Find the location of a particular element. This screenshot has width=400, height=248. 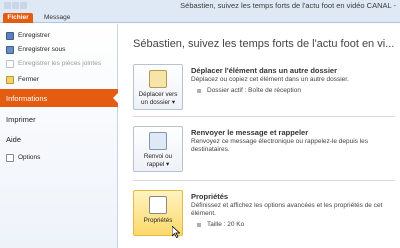

move-folder-icon is located at coordinates (158, 79).